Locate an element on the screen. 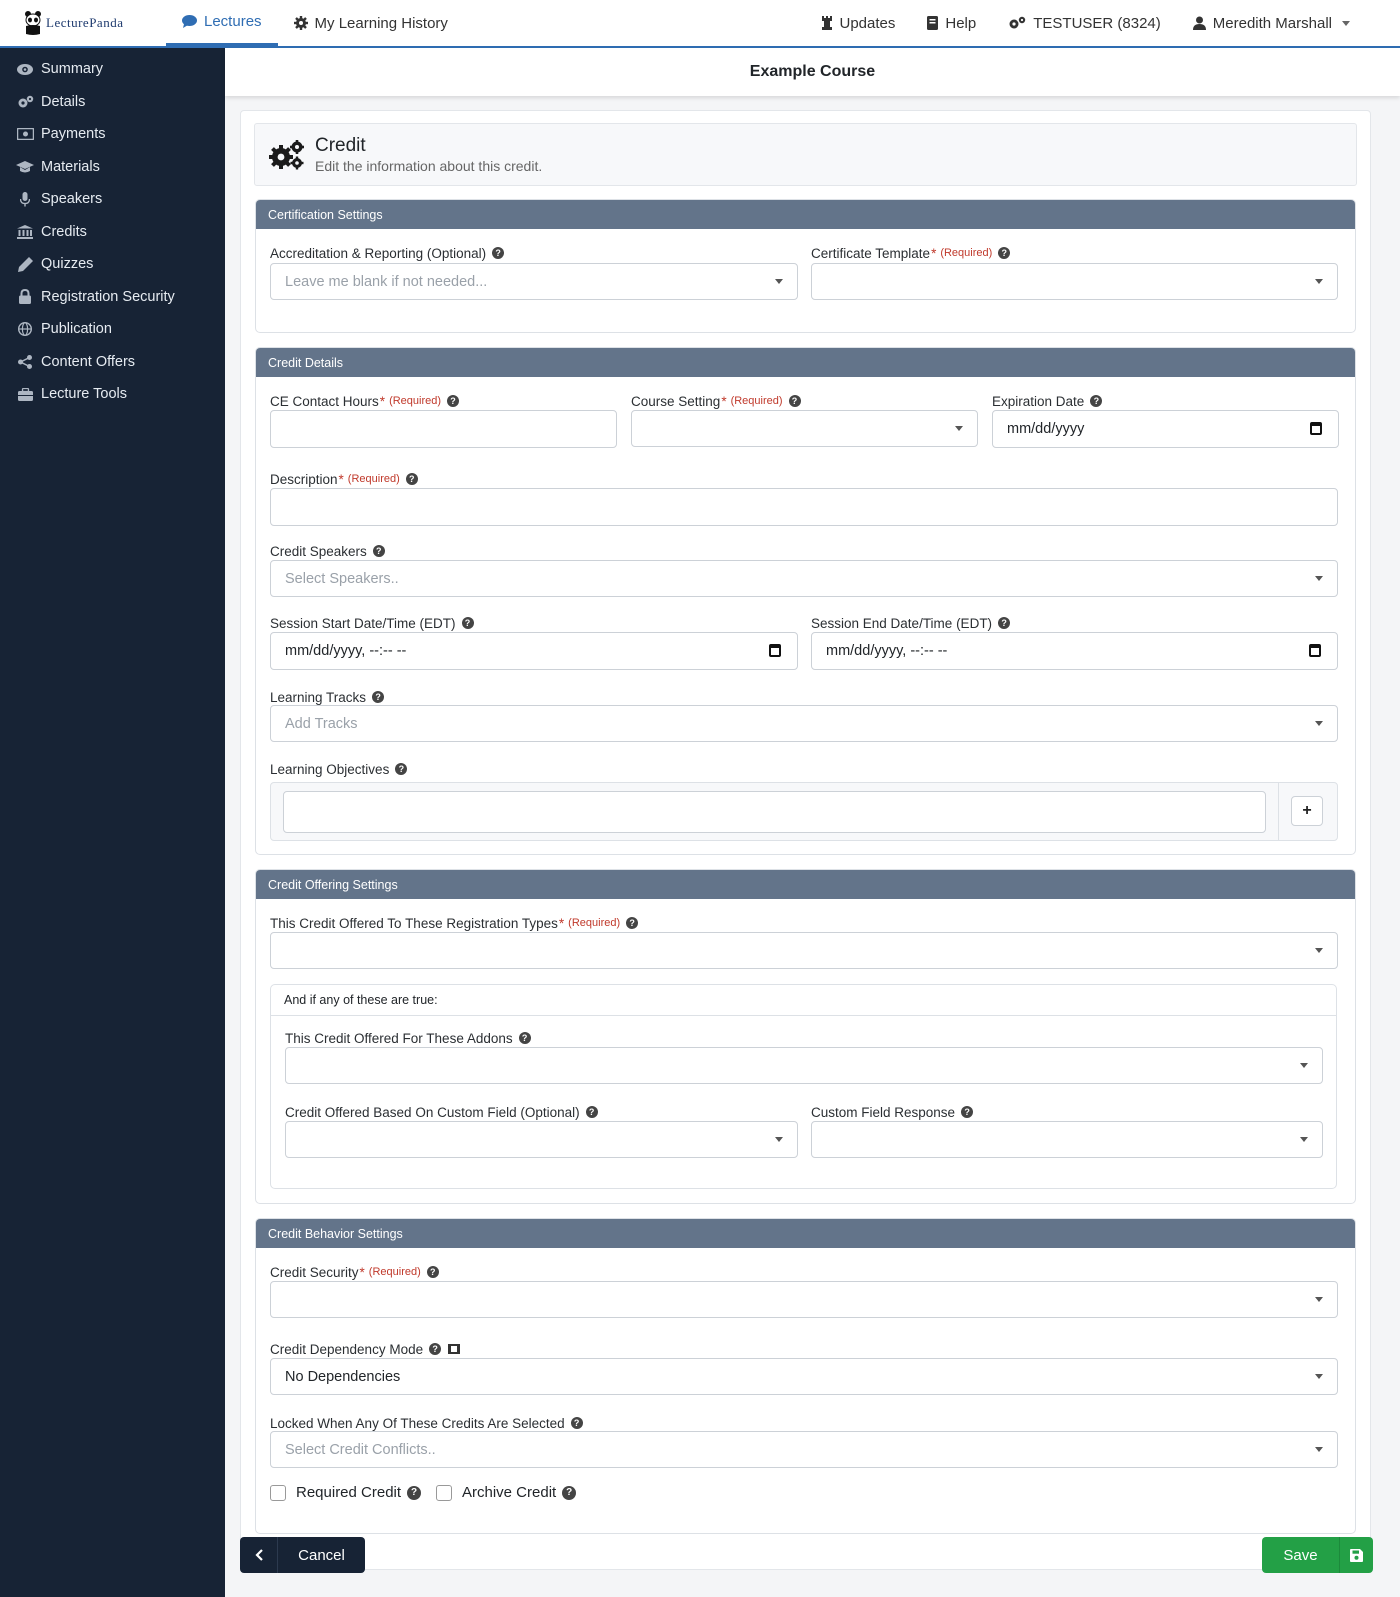  sidebar-item-label: Summary is located at coordinates (72, 69).